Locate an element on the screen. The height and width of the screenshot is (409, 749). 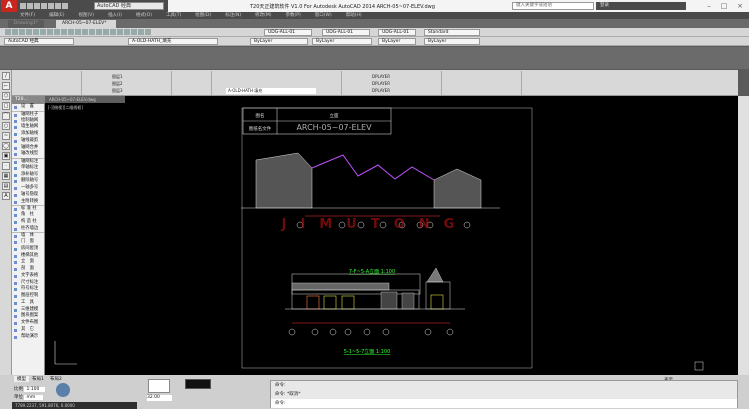
dplayer-select-3: DPLAYER is located at coordinates (381, 90).